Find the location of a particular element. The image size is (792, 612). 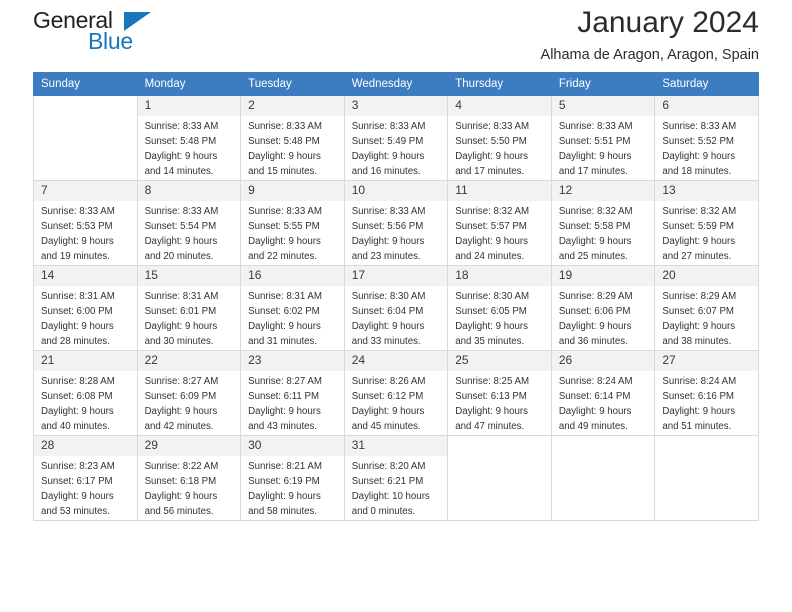

sunrise-time: Sunrise: 8:21 AM is located at coordinates (285, 466).